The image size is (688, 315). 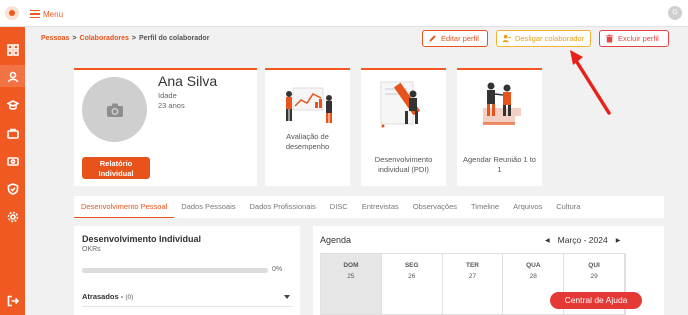 I want to click on edit-profile-button: Editar perfil, so click(x=455, y=38).